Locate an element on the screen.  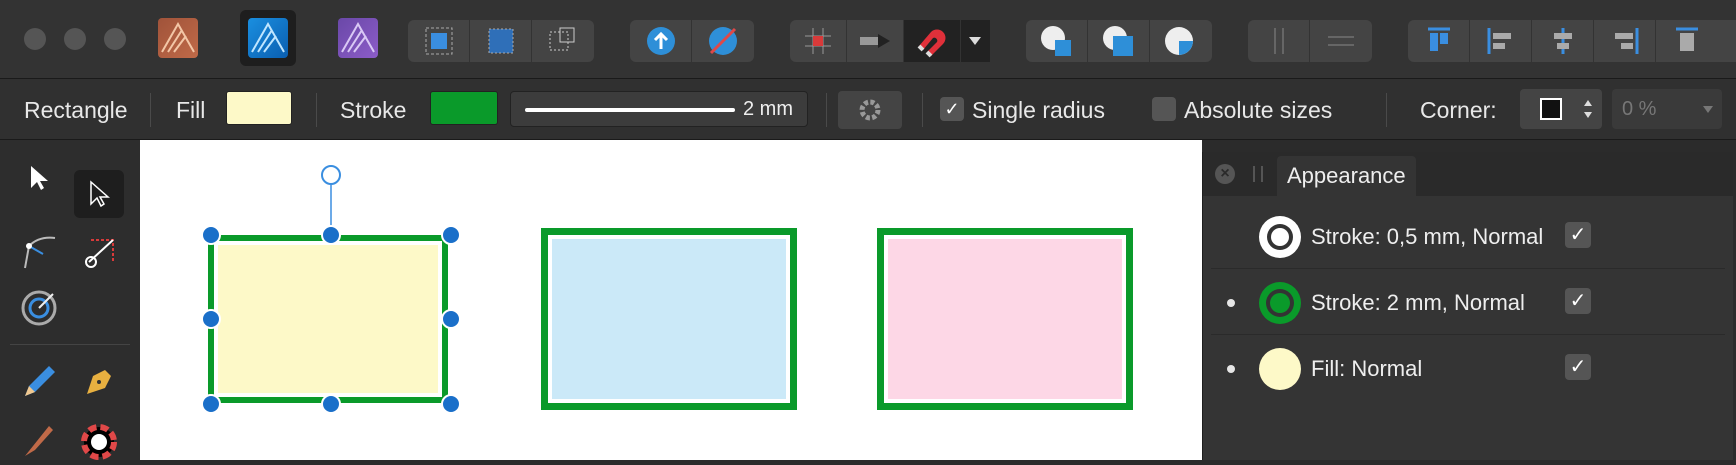
tab-appearance: Appearance is located at coordinates (1346, 176).